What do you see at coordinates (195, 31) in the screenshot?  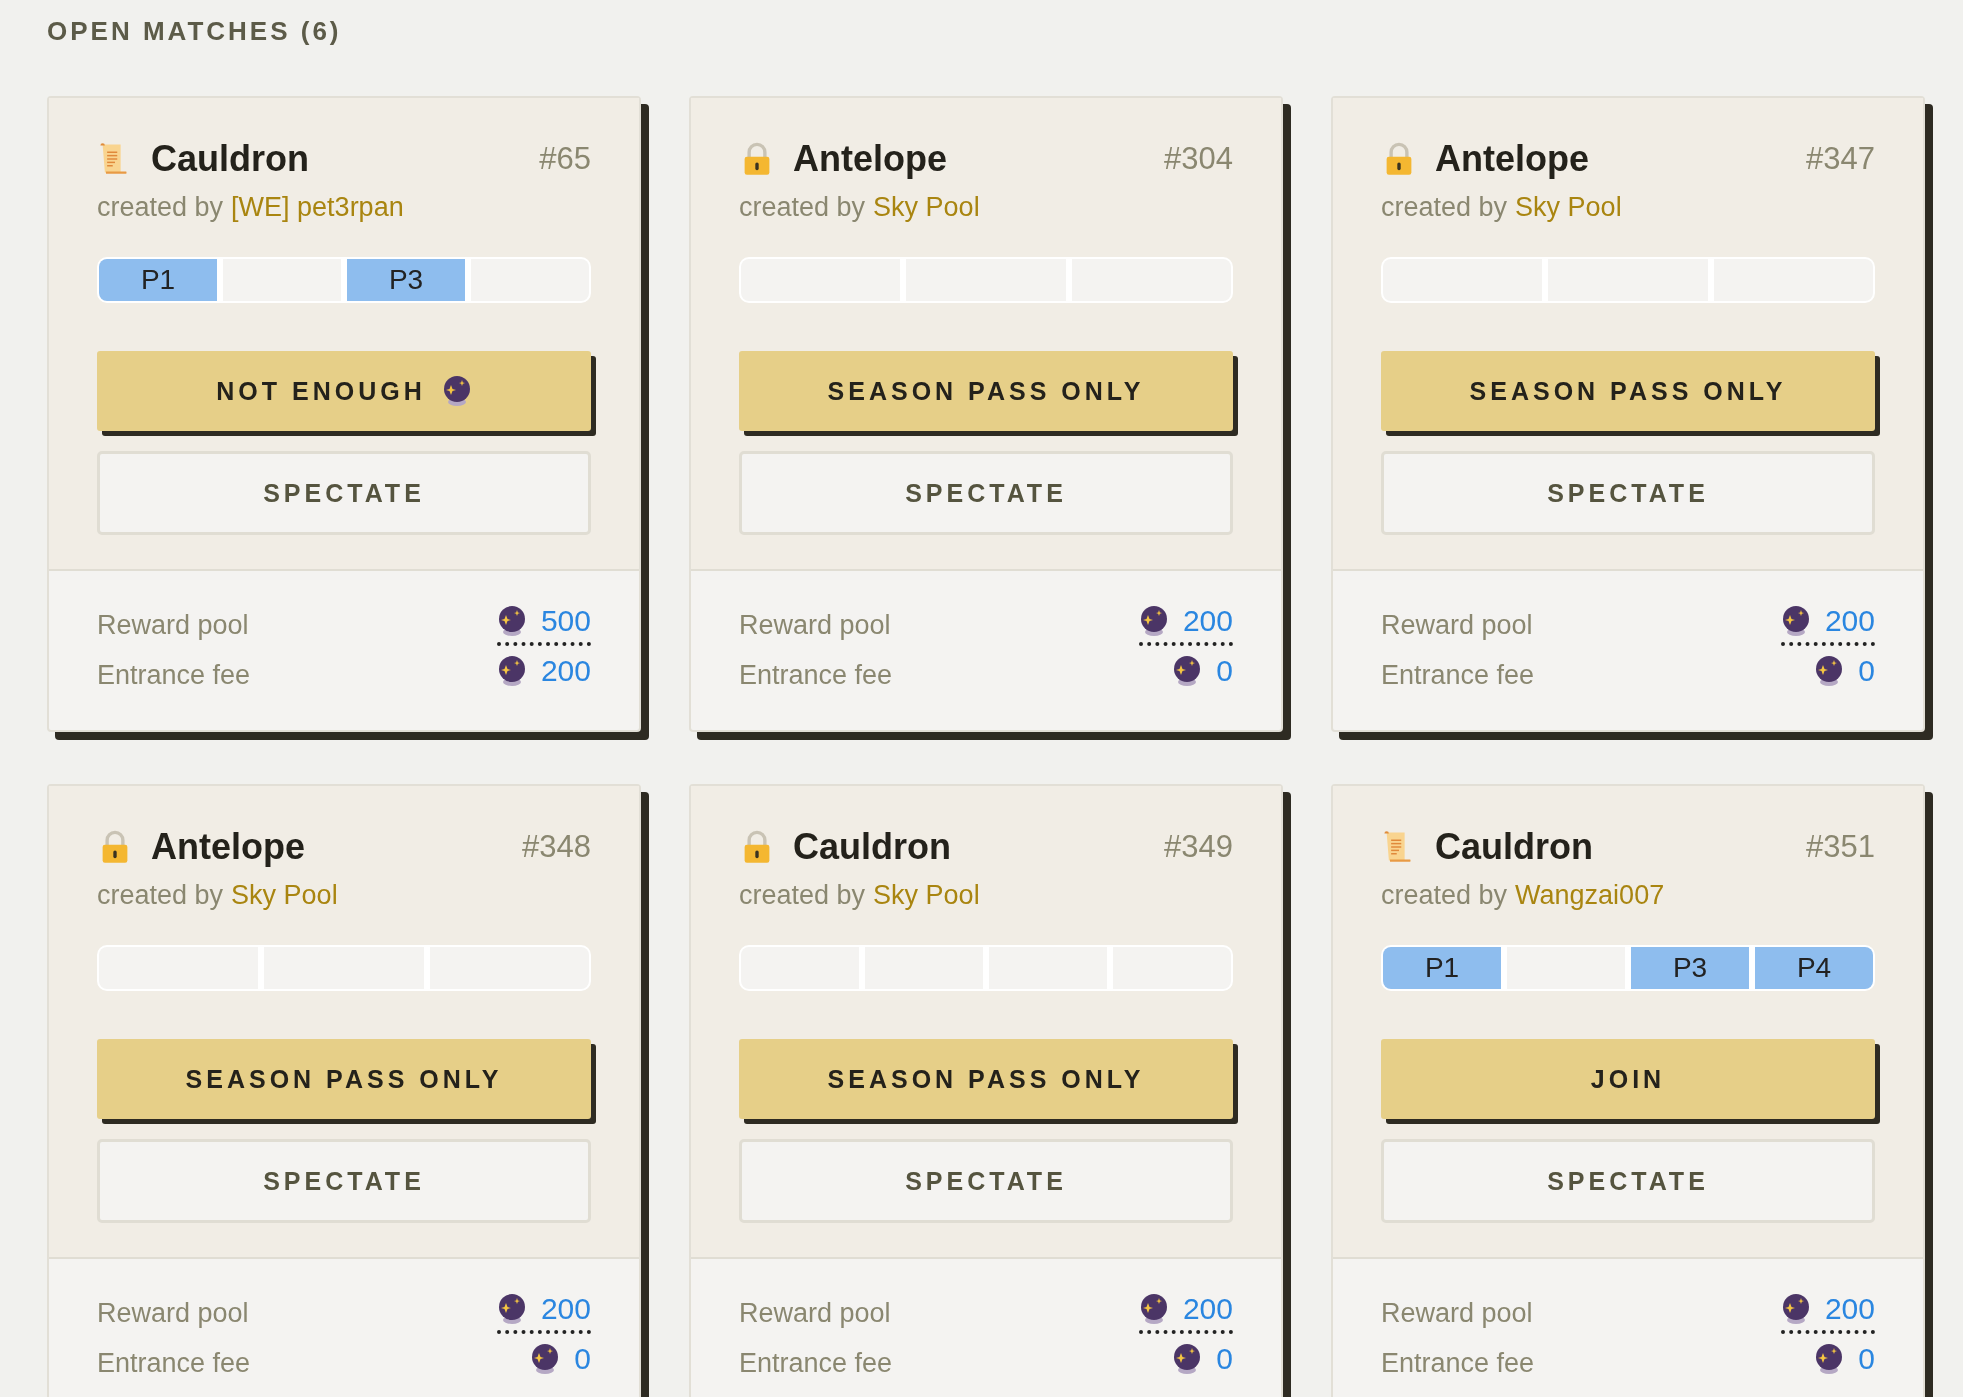 I see `section-heading: OPEN MATCHES (6)` at bounding box center [195, 31].